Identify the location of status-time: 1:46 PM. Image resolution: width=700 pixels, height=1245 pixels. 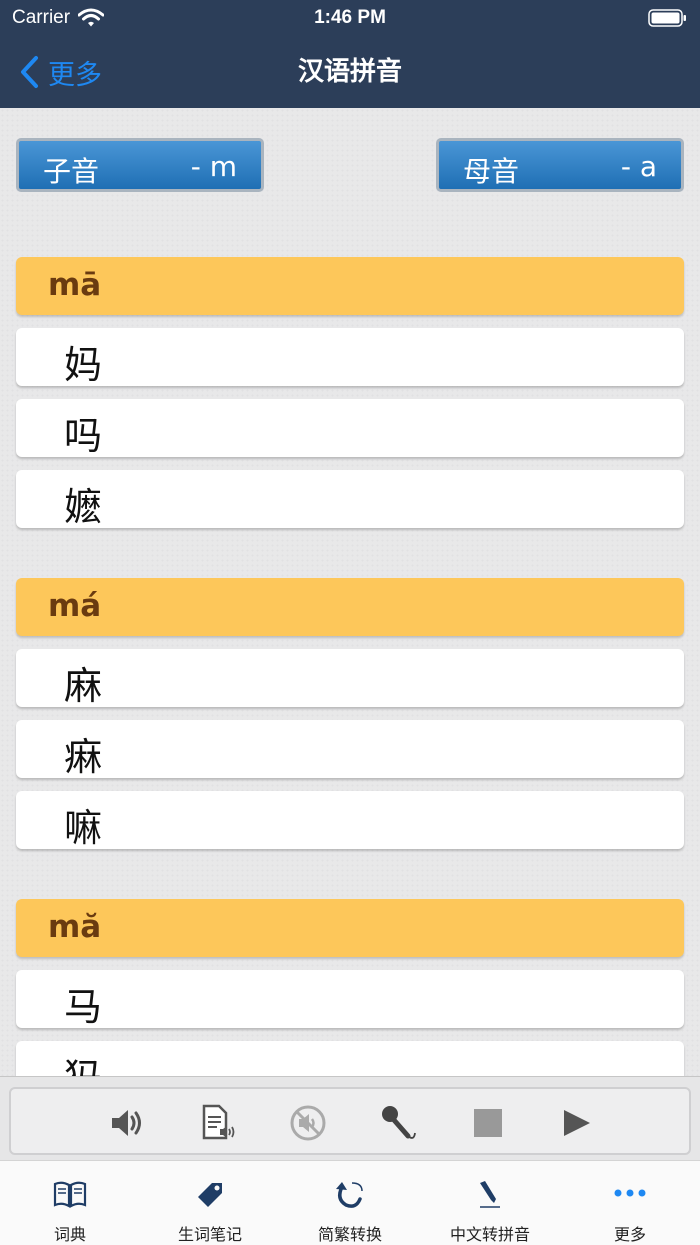
(350, 17).